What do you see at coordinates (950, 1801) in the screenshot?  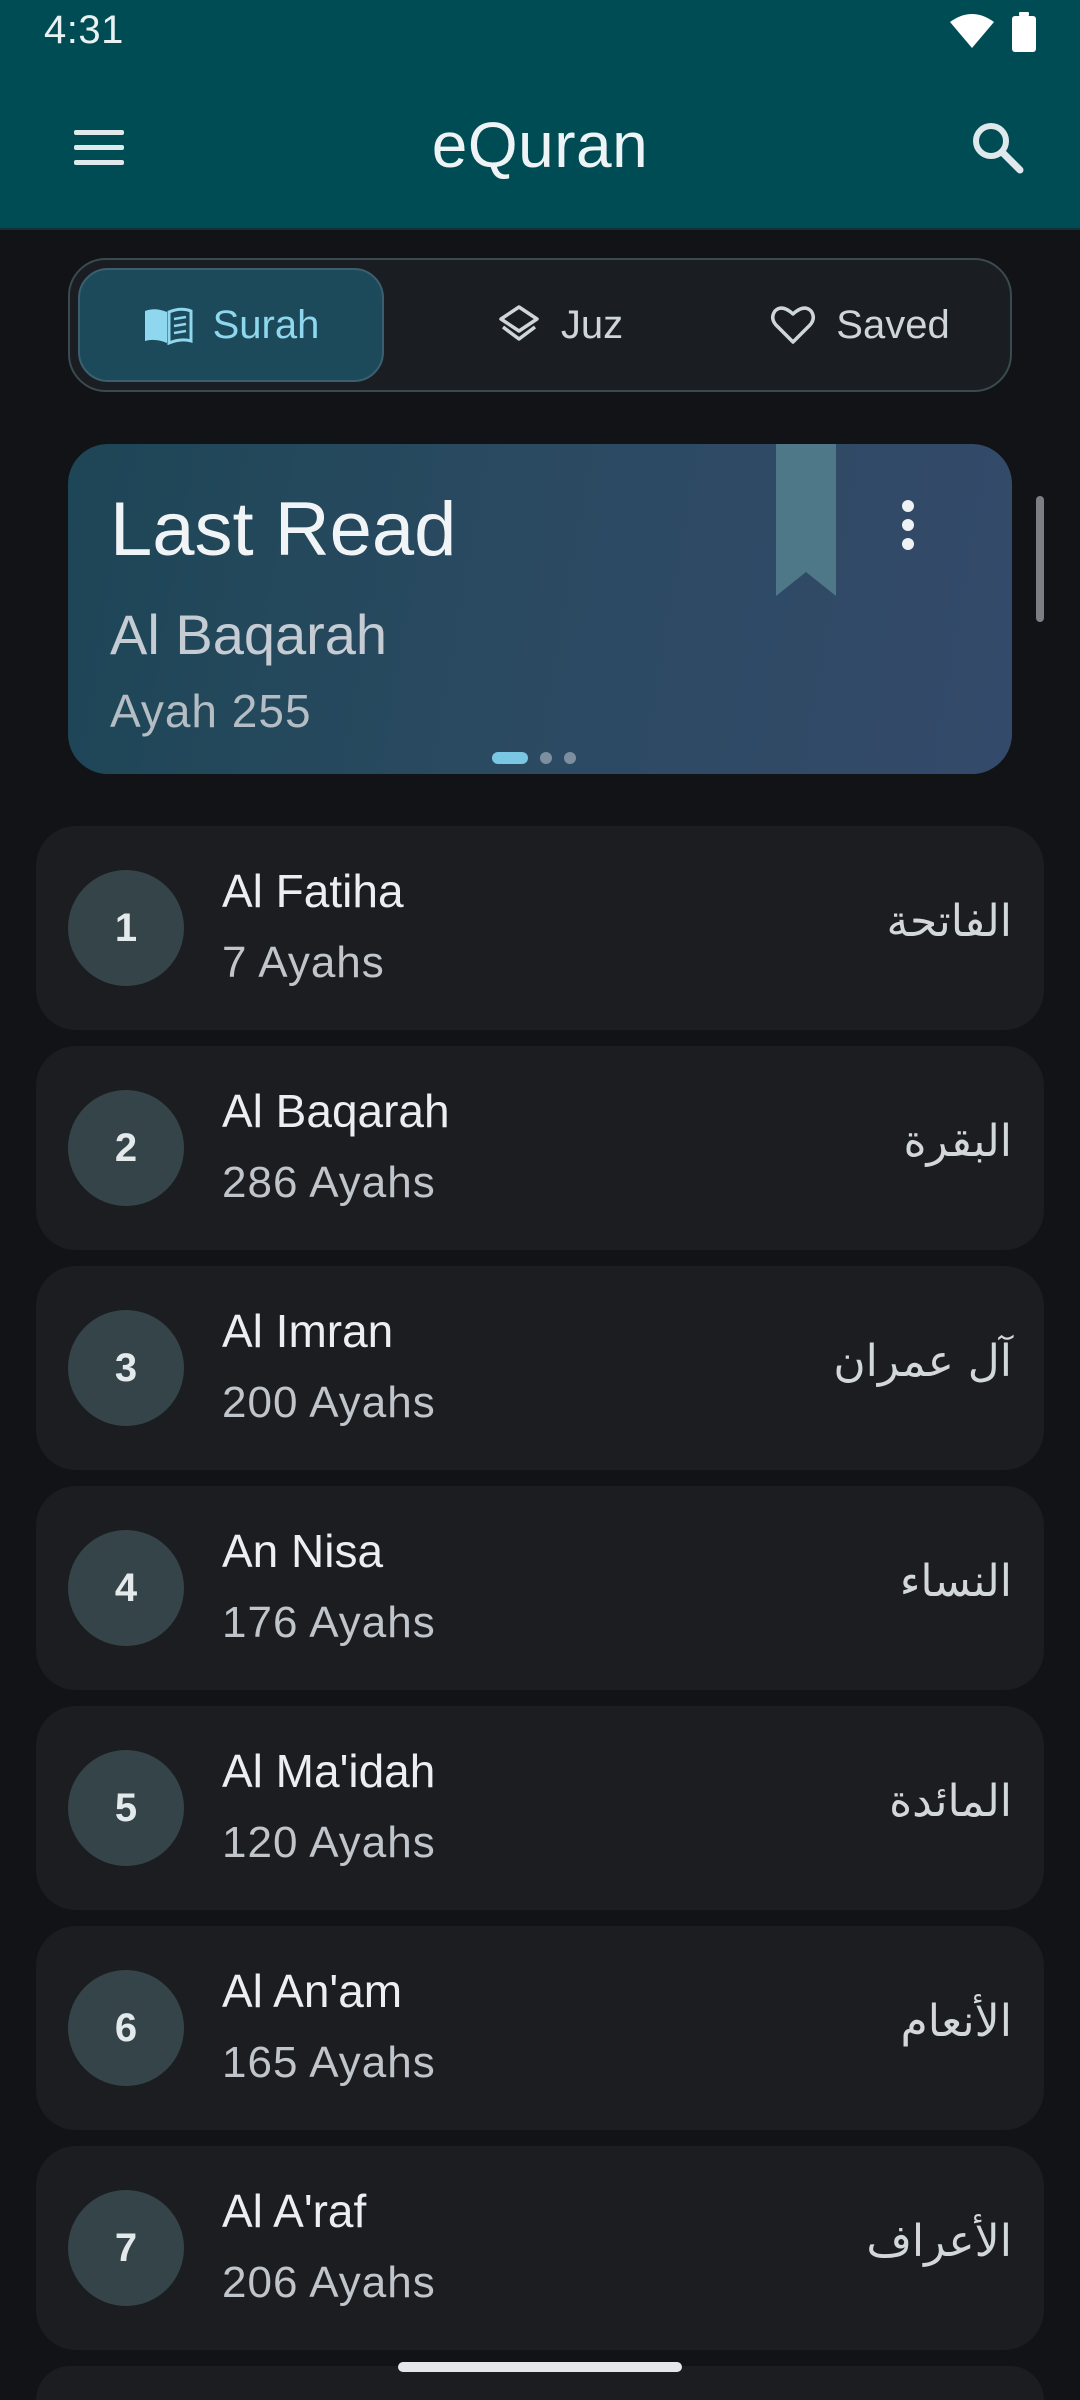 I see `surah-arabic-name: المائدة` at bounding box center [950, 1801].